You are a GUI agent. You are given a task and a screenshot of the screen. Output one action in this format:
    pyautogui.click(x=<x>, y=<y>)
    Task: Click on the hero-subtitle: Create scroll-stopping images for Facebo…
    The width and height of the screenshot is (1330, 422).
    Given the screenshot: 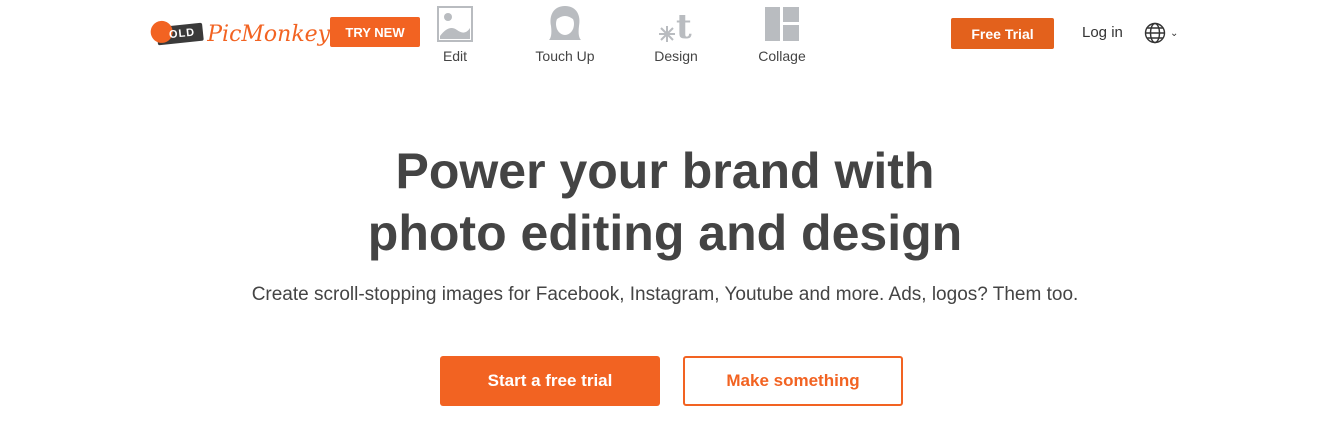 What is the action you would take?
    pyautogui.click(x=665, y=294)
    